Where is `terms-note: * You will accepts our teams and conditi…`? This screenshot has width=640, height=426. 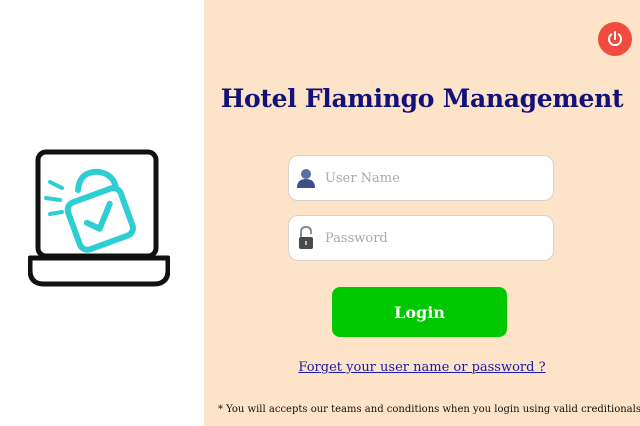 terms-note: * You will accepts our teams and conditi… is located at coordinates (429, 409).